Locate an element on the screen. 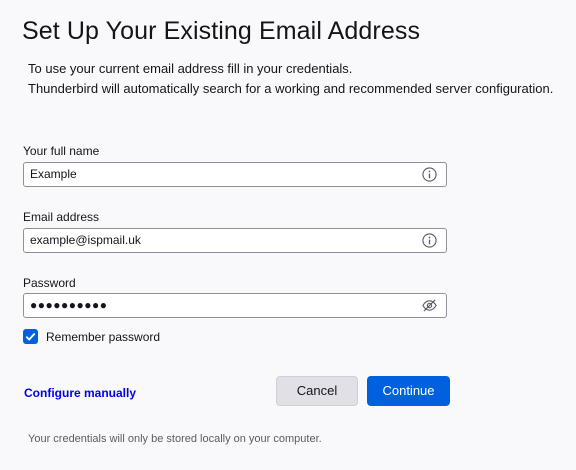 The width and height of the screenshot is (576, 470). full-name-label: Your full name is located at coordinates (61, 151).